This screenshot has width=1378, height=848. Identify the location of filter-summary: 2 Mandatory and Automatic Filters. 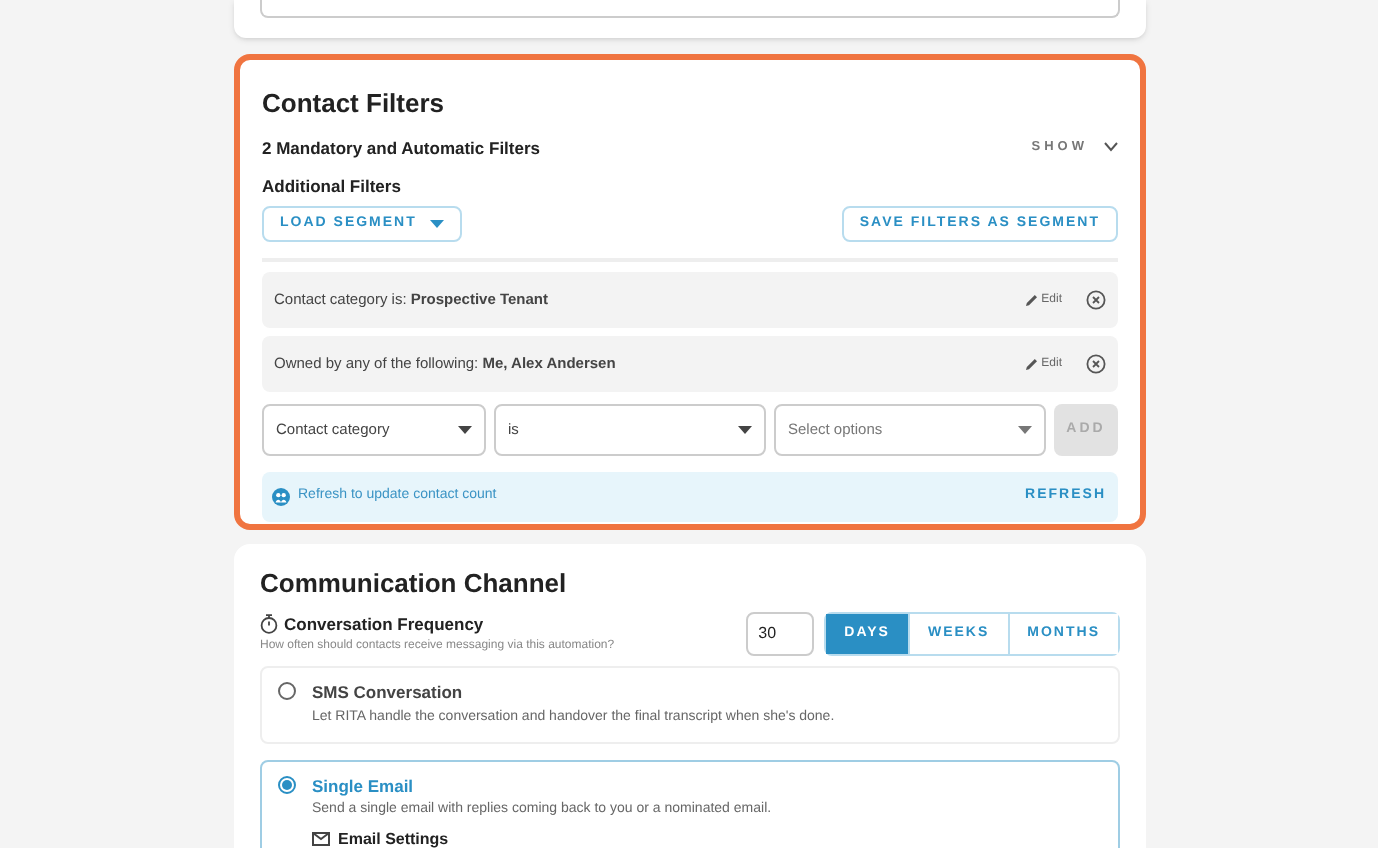
(401, 148).